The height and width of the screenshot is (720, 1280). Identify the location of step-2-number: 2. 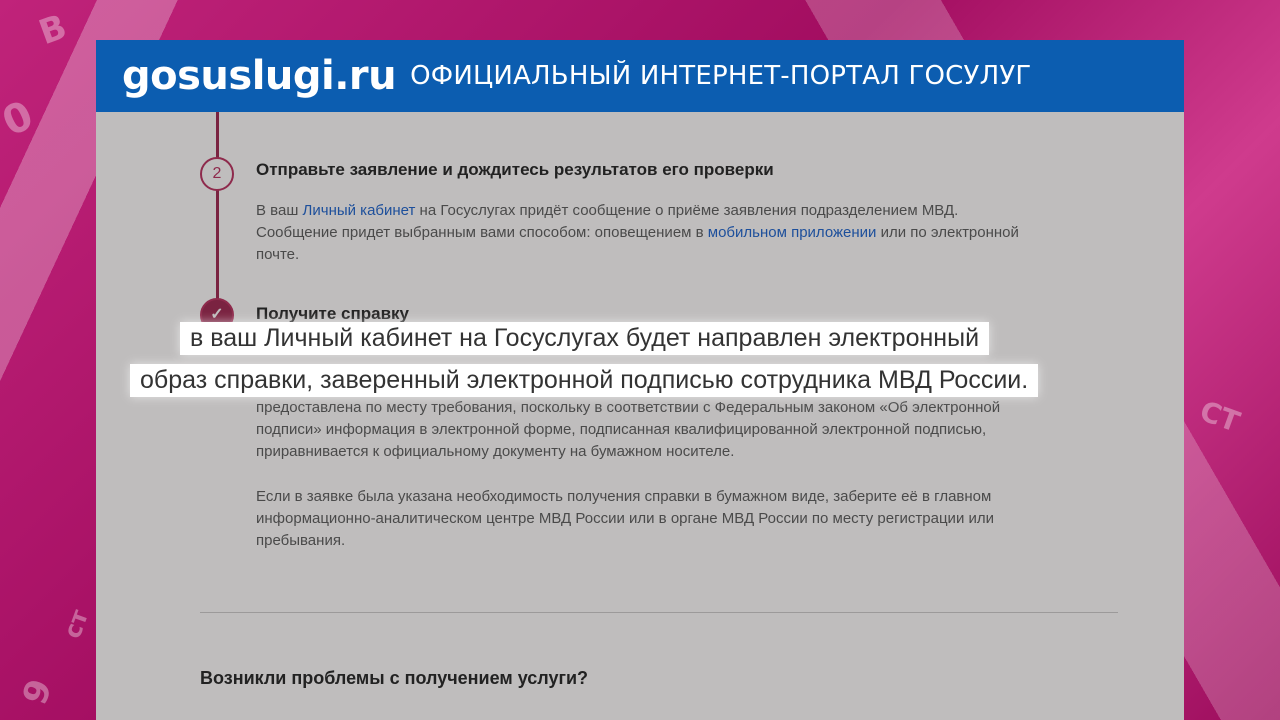
(217, 174).